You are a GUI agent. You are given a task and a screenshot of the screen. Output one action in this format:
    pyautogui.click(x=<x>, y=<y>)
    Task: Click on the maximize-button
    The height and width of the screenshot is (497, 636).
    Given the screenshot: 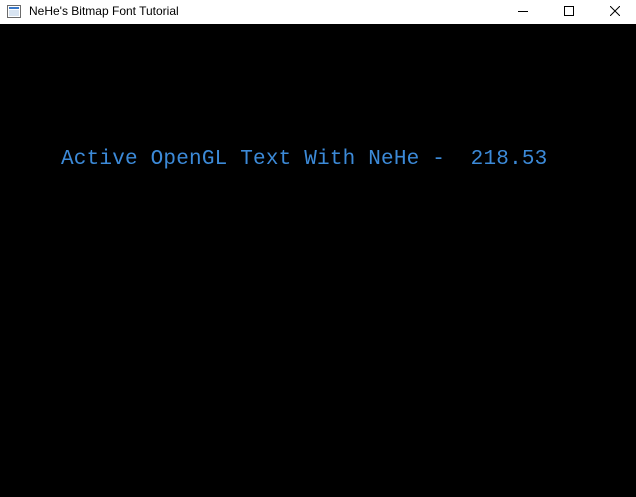 What is the action you would take?
    pyautogui.click(x=569, y=11)
    